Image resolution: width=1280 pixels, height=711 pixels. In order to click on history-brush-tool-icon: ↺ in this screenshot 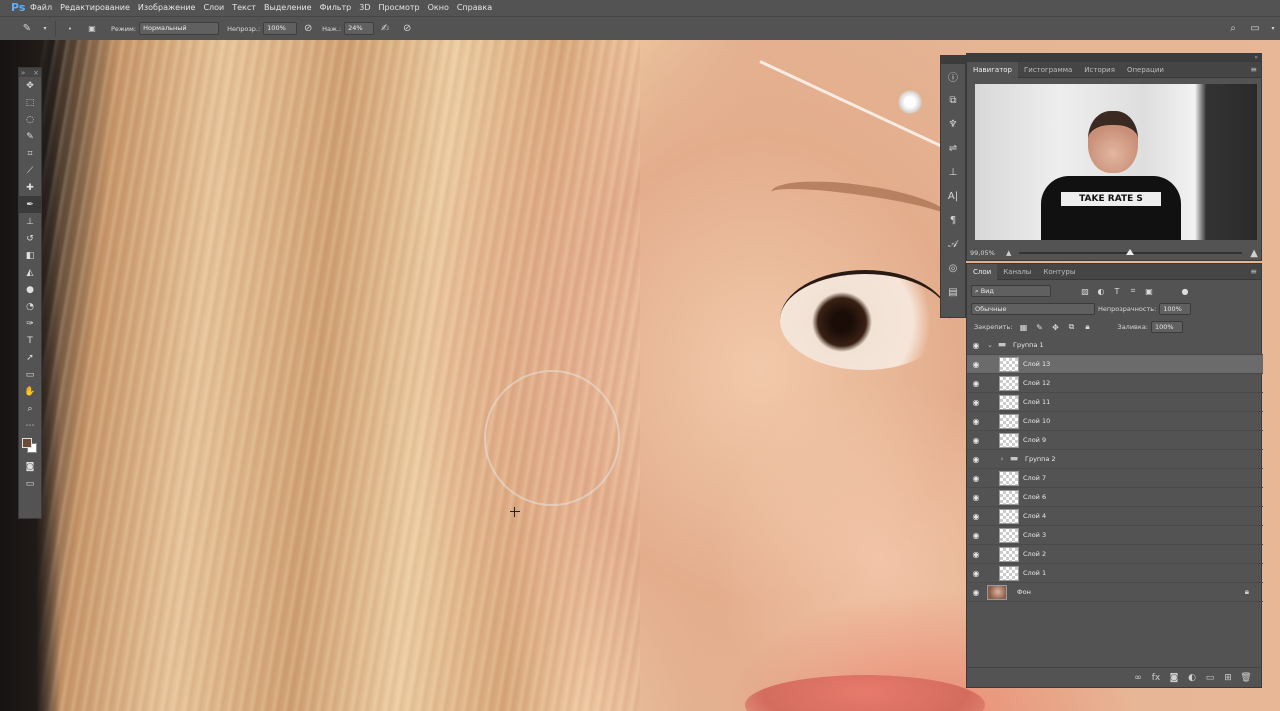, I will do `click(30, 238)`.